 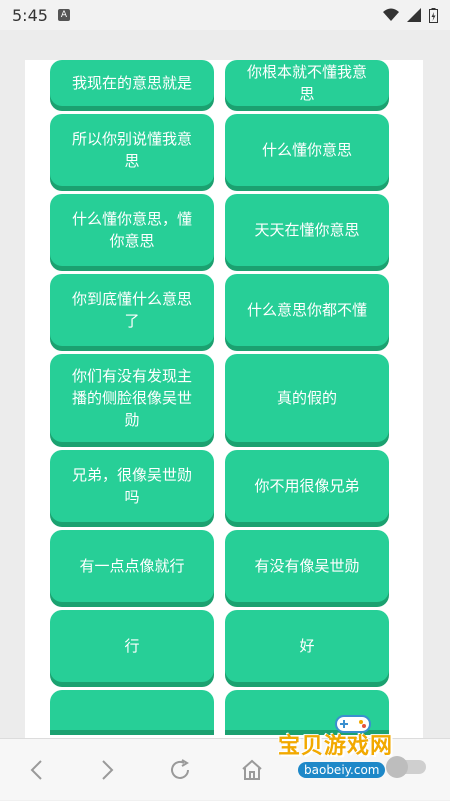 I want to click on reload-button, so click(x=180, y=770).